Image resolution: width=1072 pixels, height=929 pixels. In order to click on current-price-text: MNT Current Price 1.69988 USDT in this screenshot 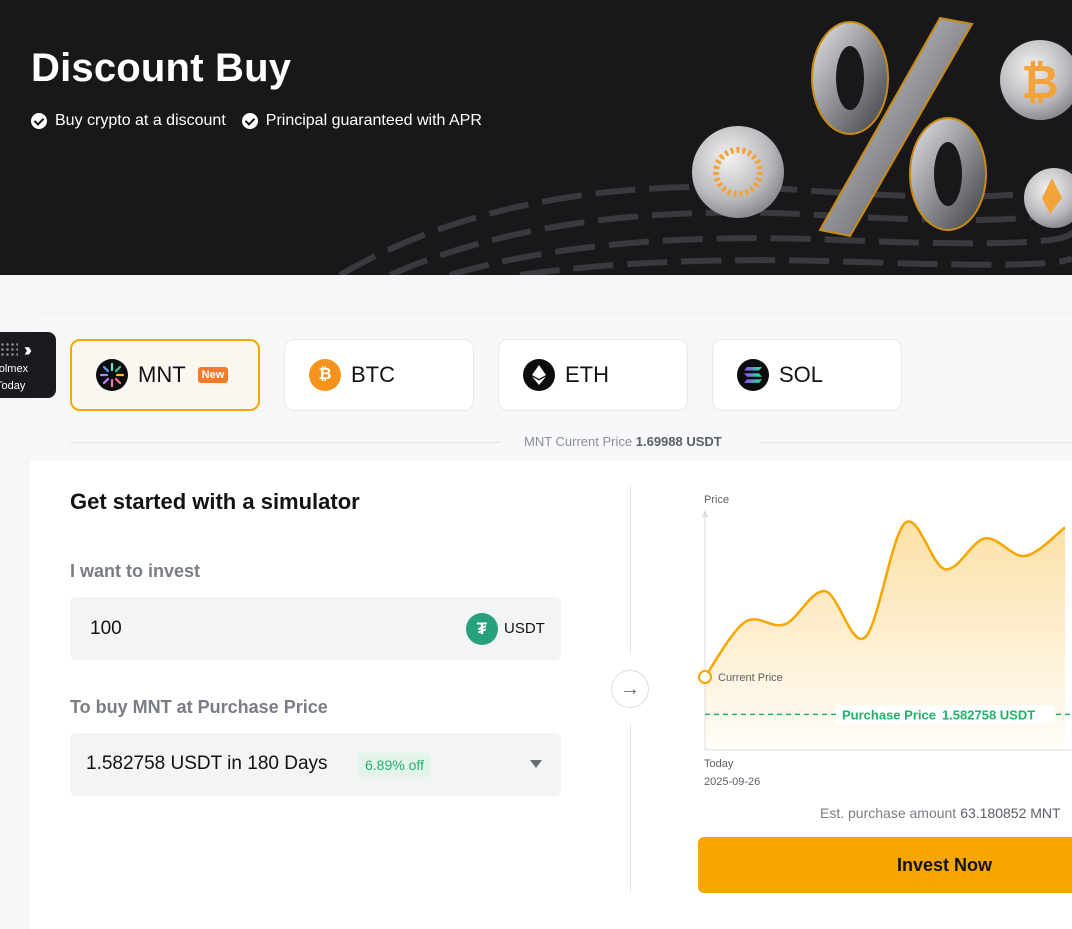, I will do `click(623, 441)`.